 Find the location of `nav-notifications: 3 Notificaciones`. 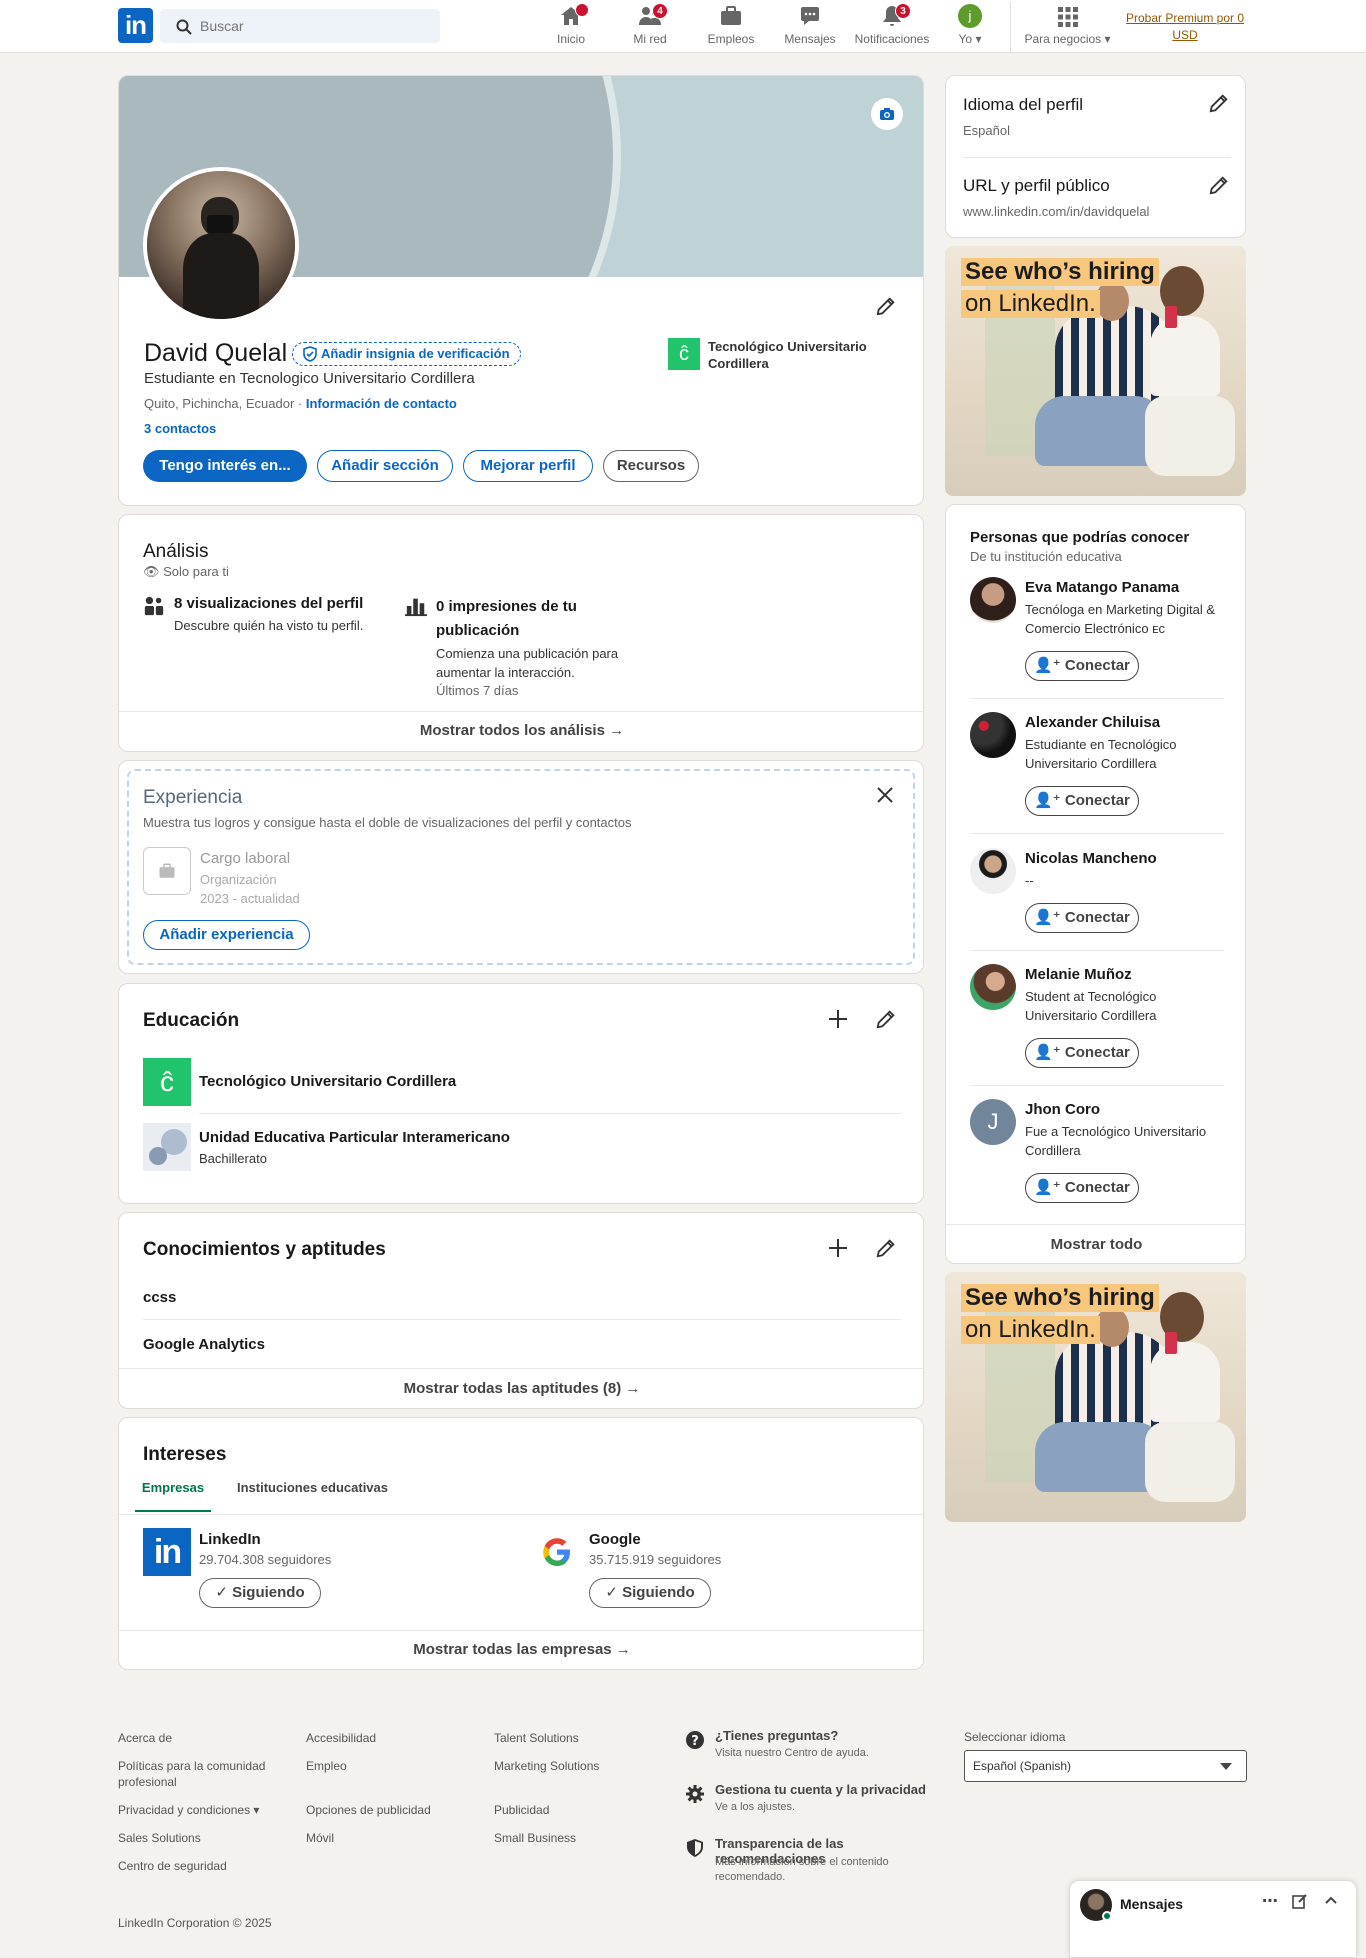

nav-notifications: 3 Notificaciones is located at coordinates (892, 26).